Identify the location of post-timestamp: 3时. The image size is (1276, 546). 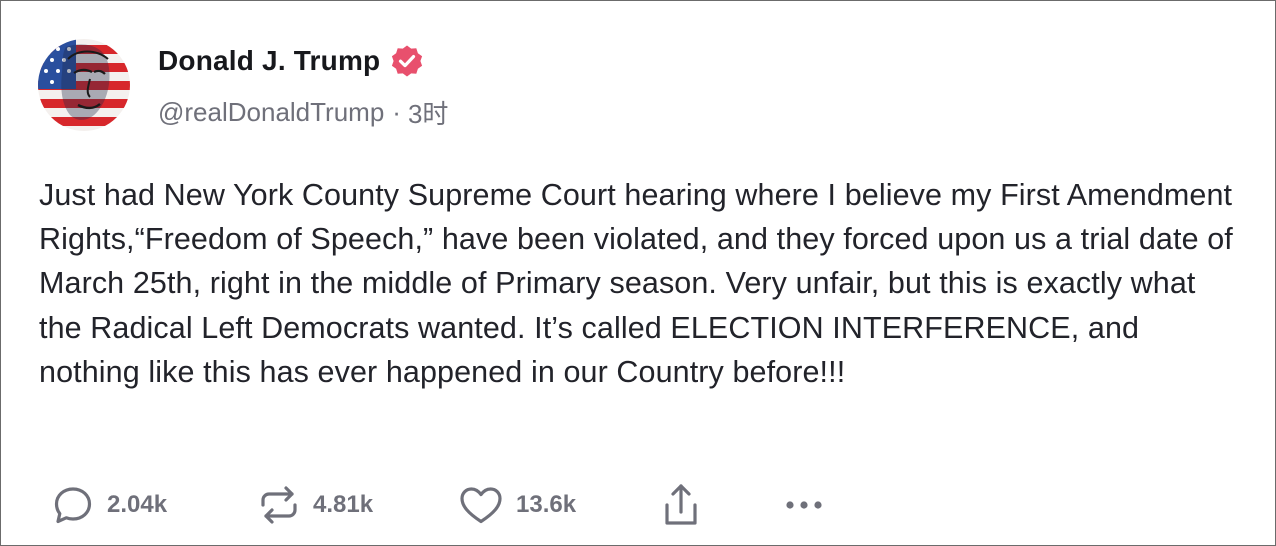
(428, 112).